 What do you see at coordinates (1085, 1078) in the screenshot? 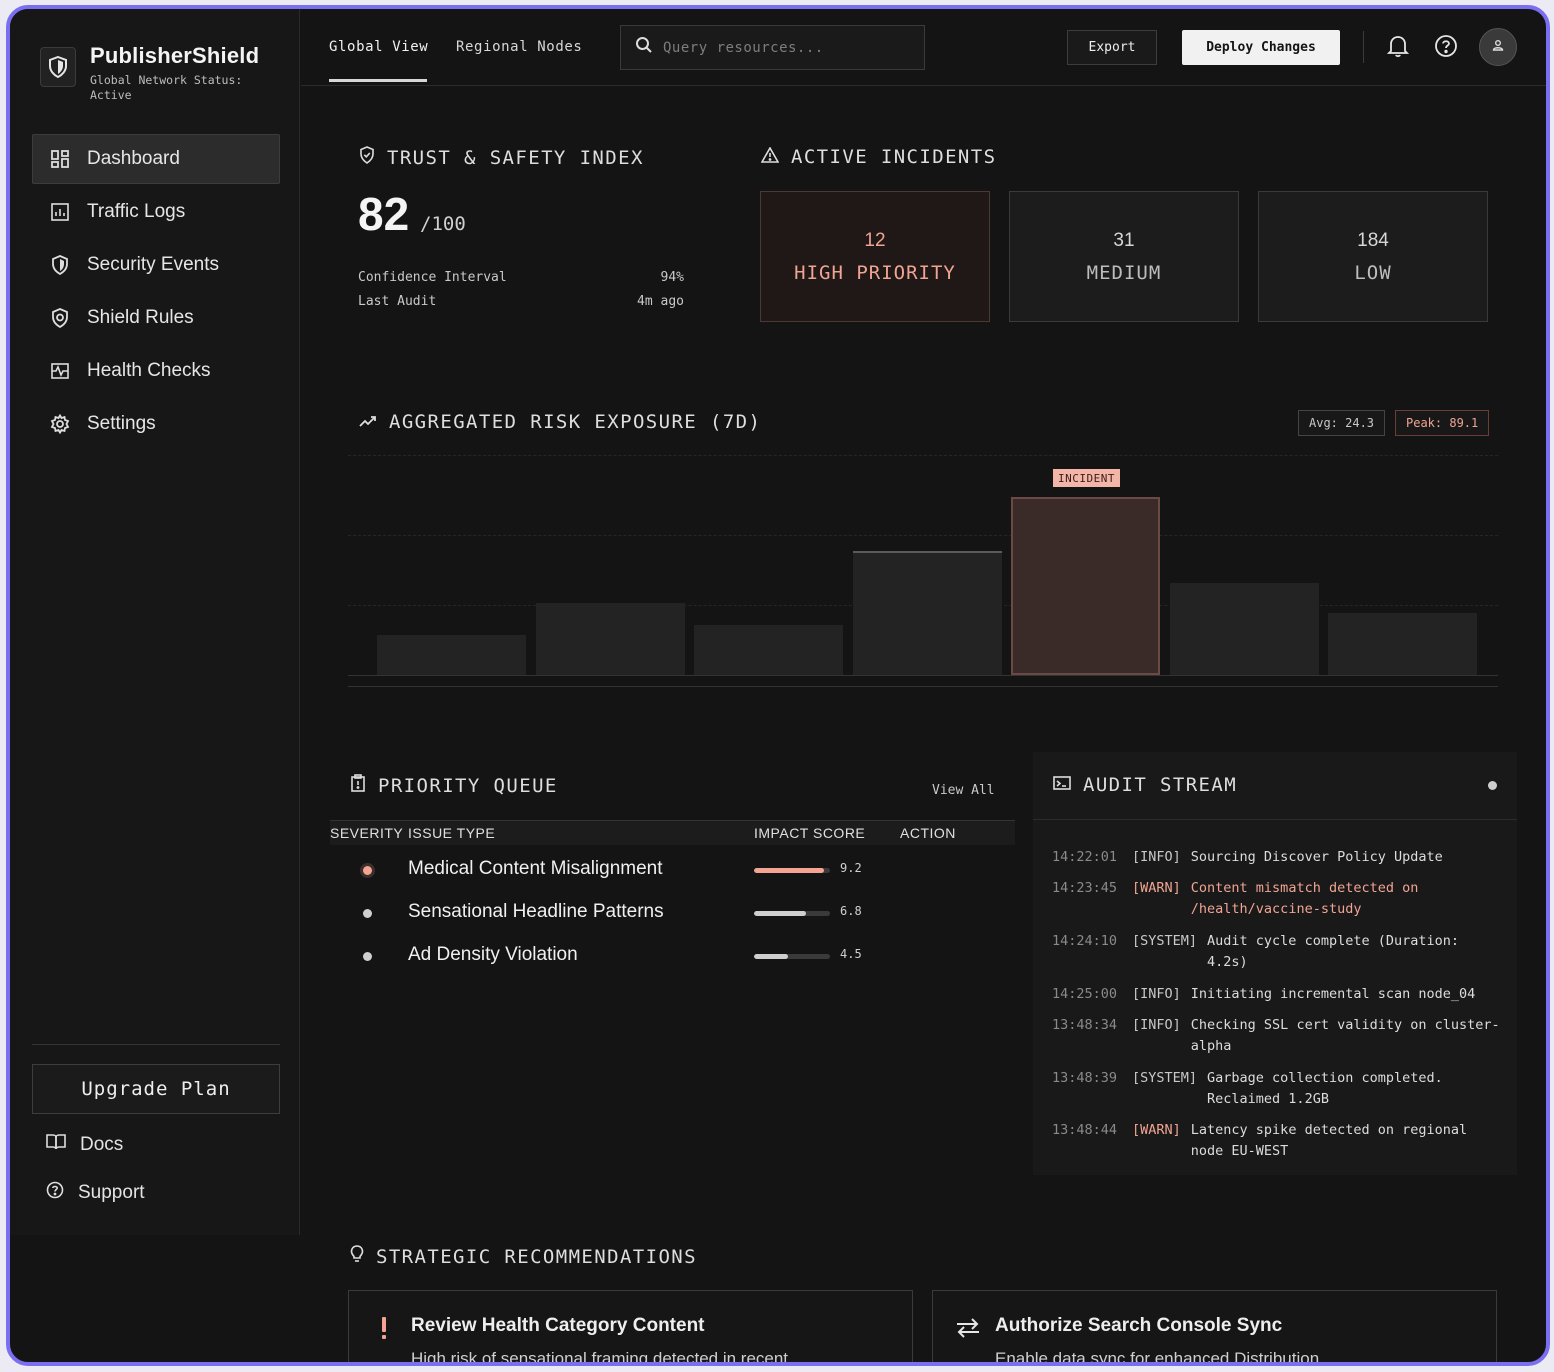
I see `log-time: 13:48:39` at bounding box center [1085, 1078].